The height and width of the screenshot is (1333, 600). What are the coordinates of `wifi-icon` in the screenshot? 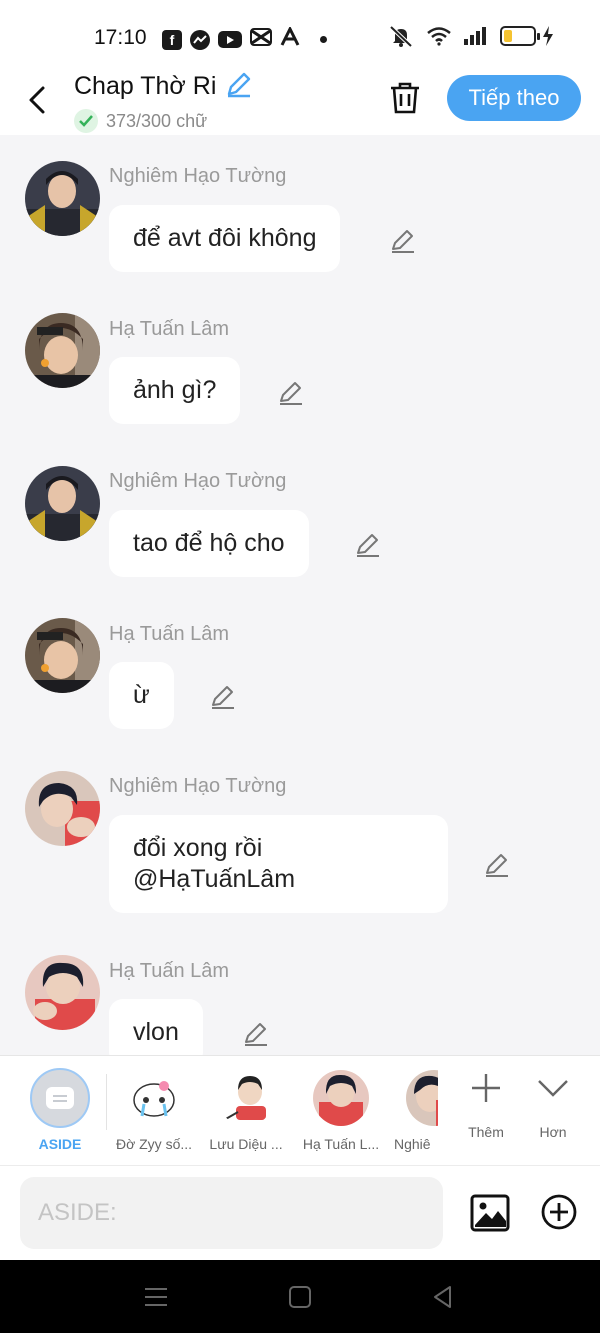 It's located at (439, 36).